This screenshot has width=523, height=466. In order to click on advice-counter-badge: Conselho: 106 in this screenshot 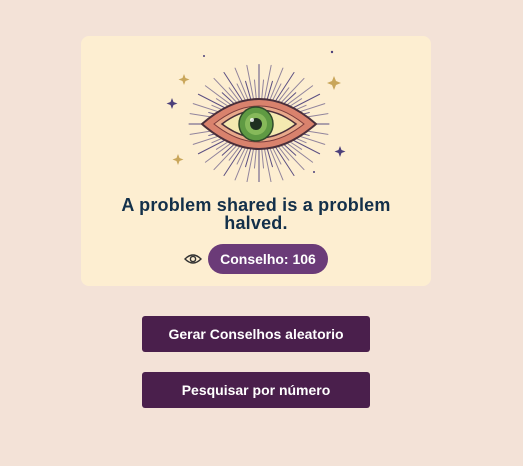, I will do `click(268, 259)`.